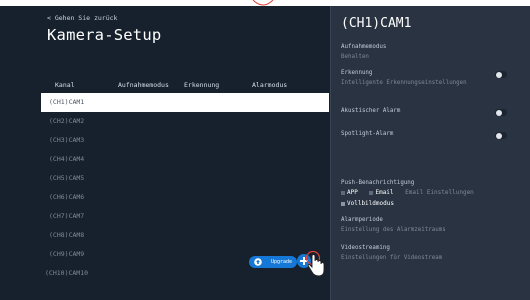 The height and width of the screenshot is (300, 530). Describe the element at coordinates (355, 57) in the screenshot. I see `aufnahmemodus-value: Behalten` at that location.